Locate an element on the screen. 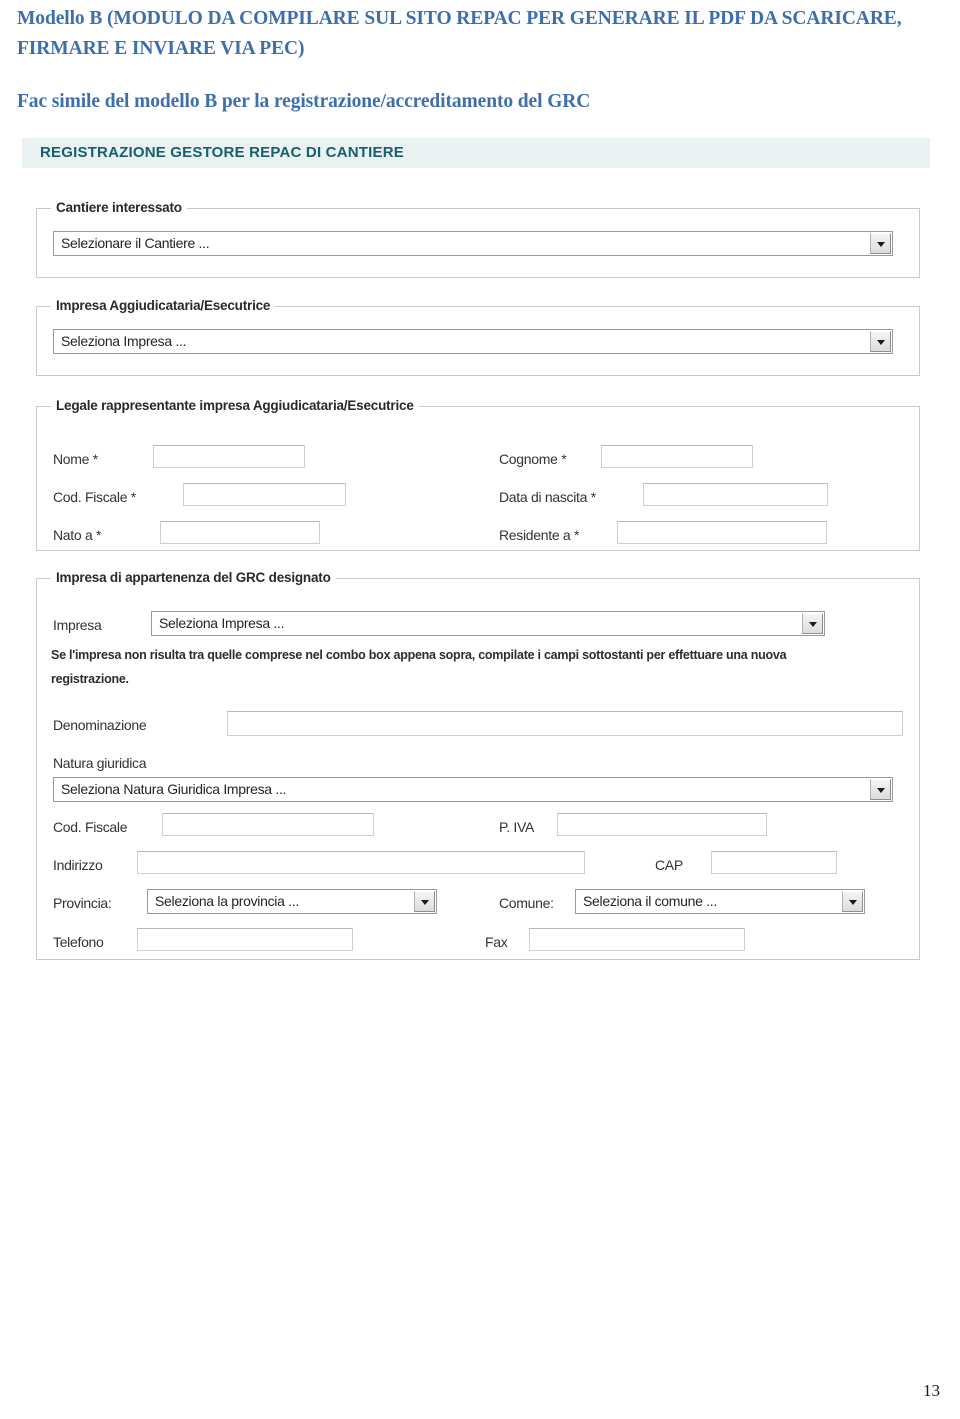  form-title-band: REGISTRAZIONE GESTORE REPAC DI CANTIERE is located at coordinates (476, 153).